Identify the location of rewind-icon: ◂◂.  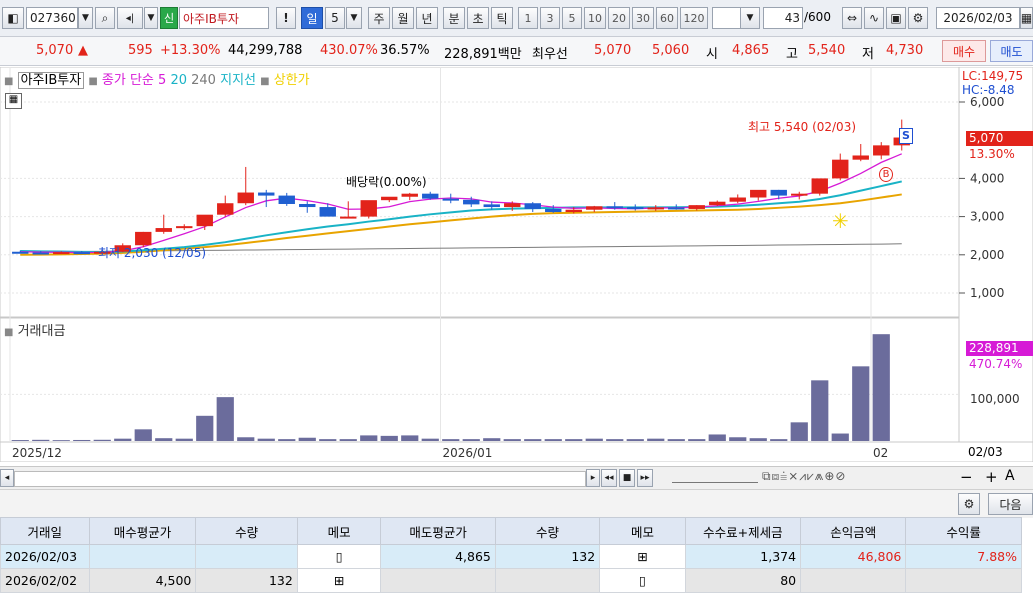
(609, 478).